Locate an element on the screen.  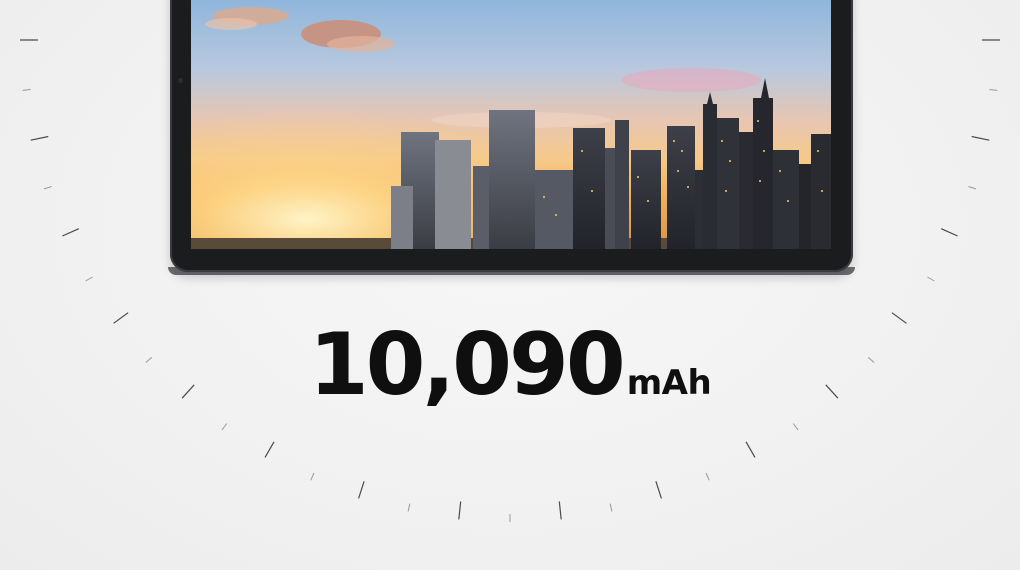
capacity-unit: mAh is located at coordinates (669, 383).